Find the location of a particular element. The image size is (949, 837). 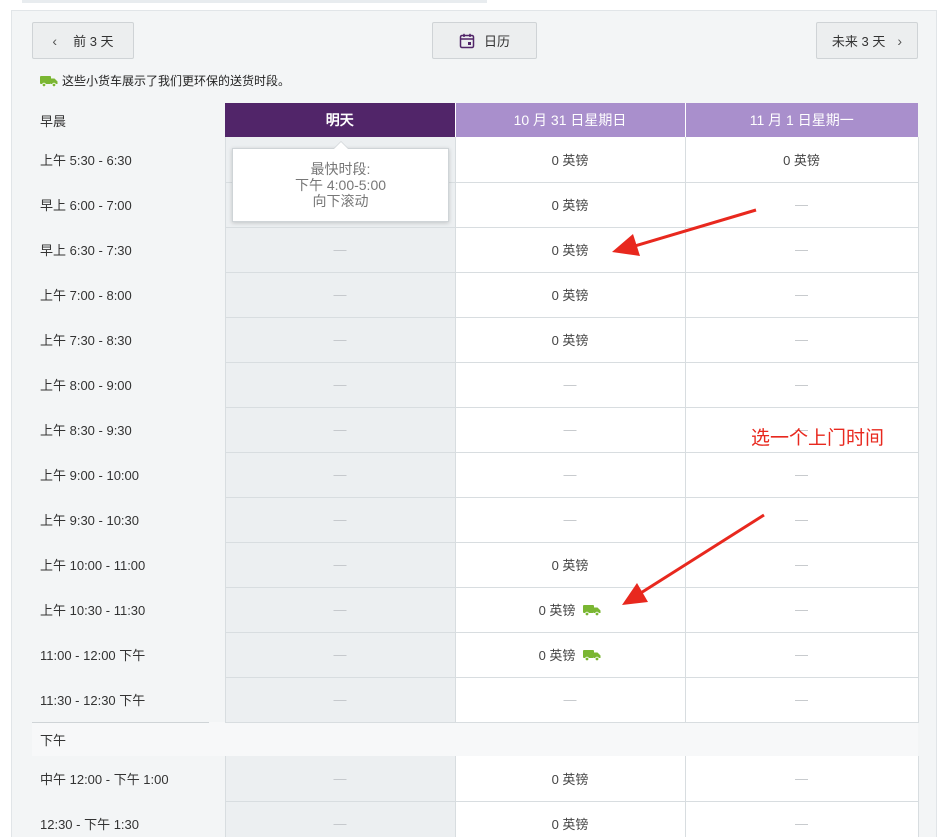

slot-cell-nov1: 0 英镑 is located at coordinates (801, 160).